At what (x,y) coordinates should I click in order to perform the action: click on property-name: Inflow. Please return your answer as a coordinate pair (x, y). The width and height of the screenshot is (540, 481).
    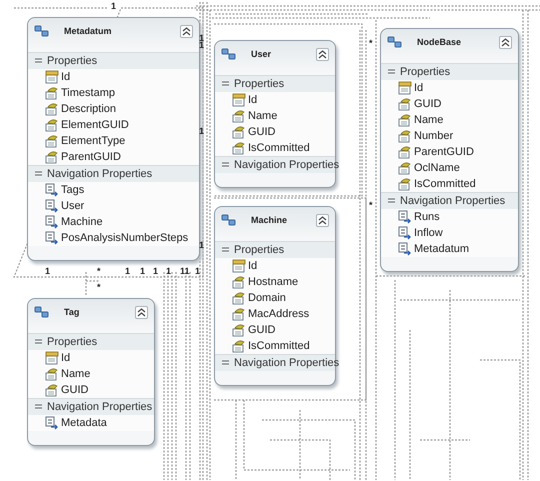
    Looking at the image, I should click on (428, 233).